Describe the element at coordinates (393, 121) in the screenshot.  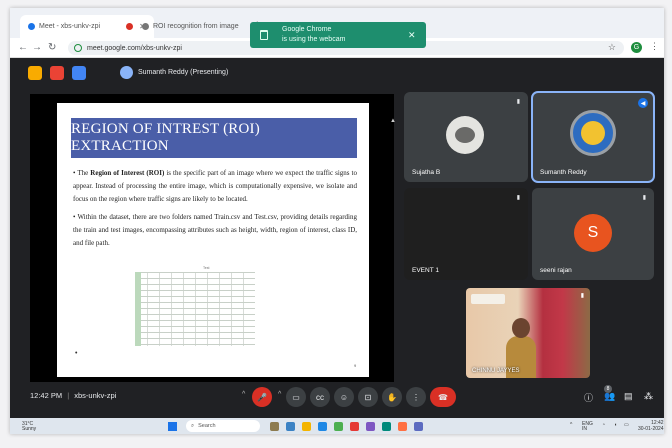
I see `mouse-cursor-icon: ▲` at that location.